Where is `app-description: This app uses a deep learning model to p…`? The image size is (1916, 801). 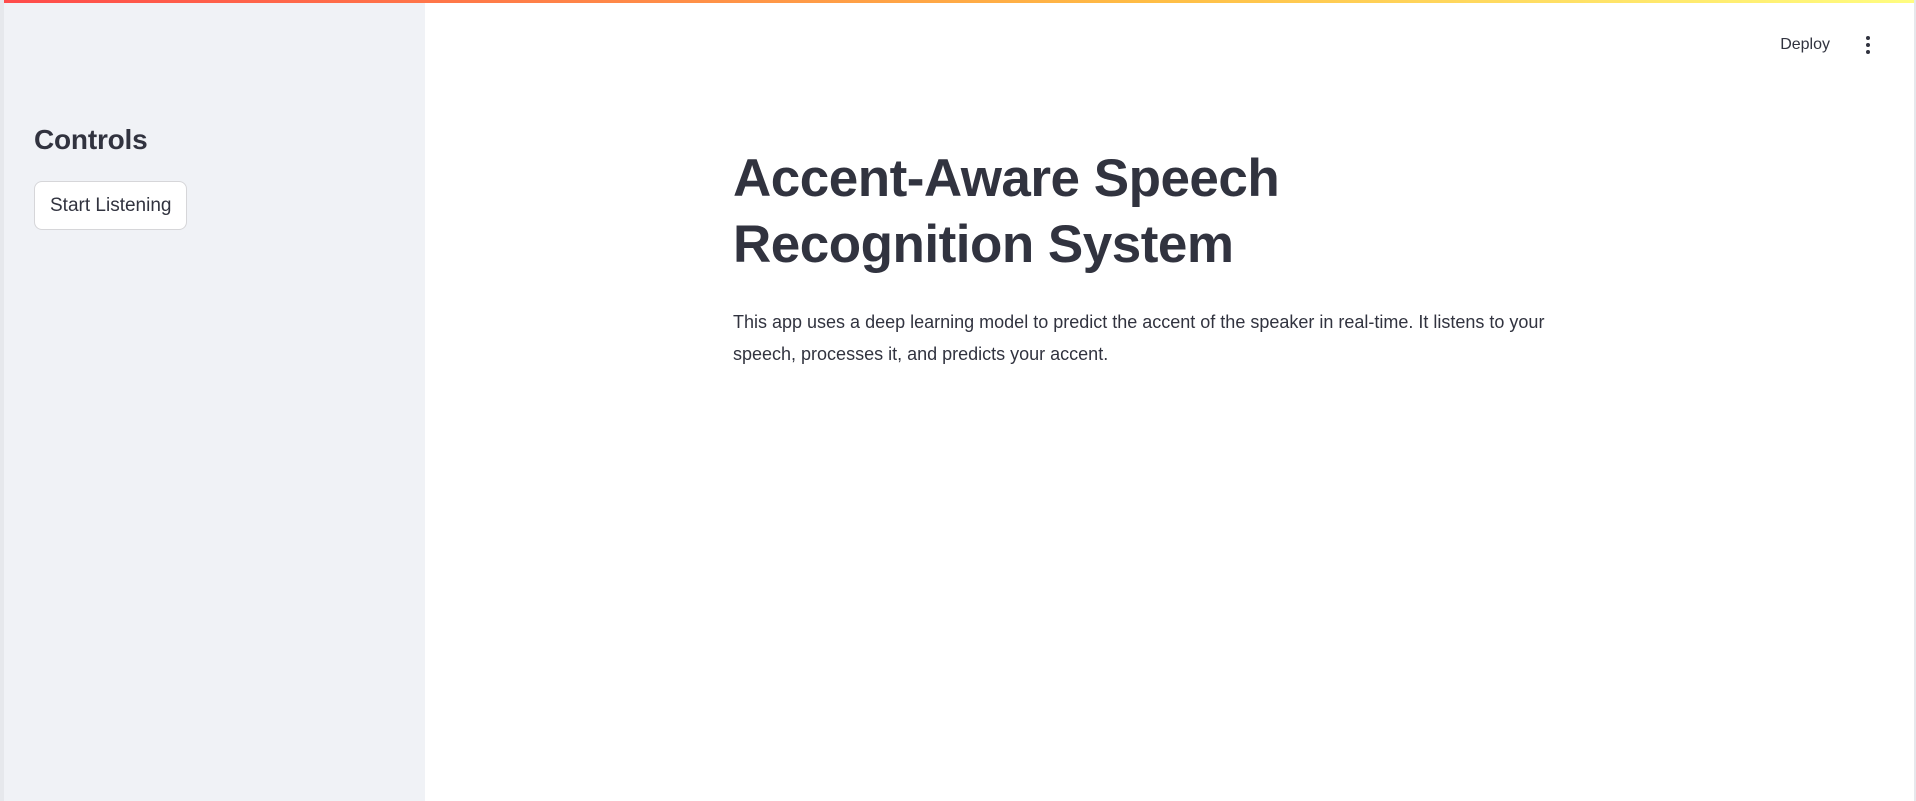
app-description: This app uses a deep learning model to p… is located at coordinates (1139, 338).